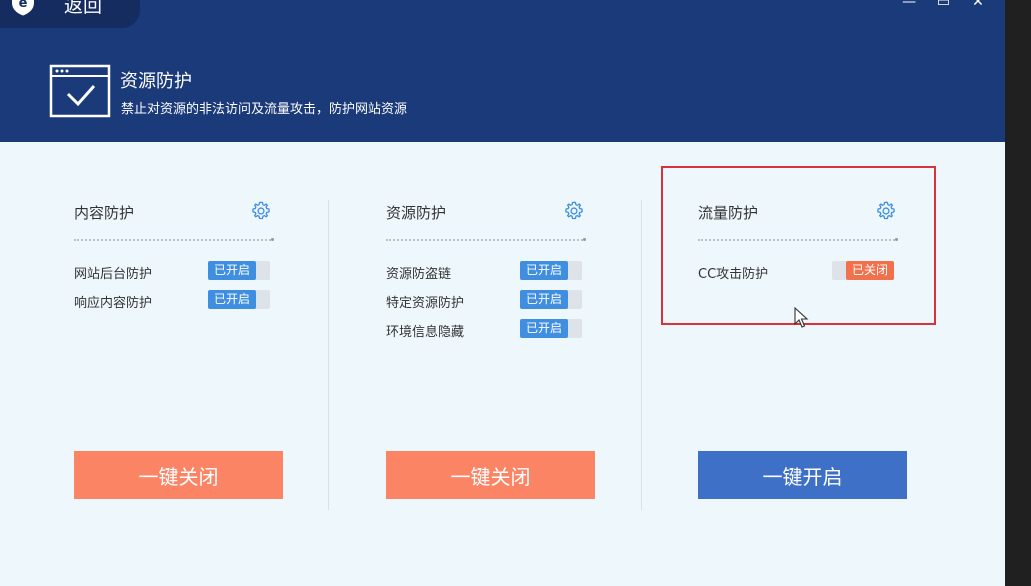  I want to click on item-label: 环境信息隐藏, so click(425, 332).